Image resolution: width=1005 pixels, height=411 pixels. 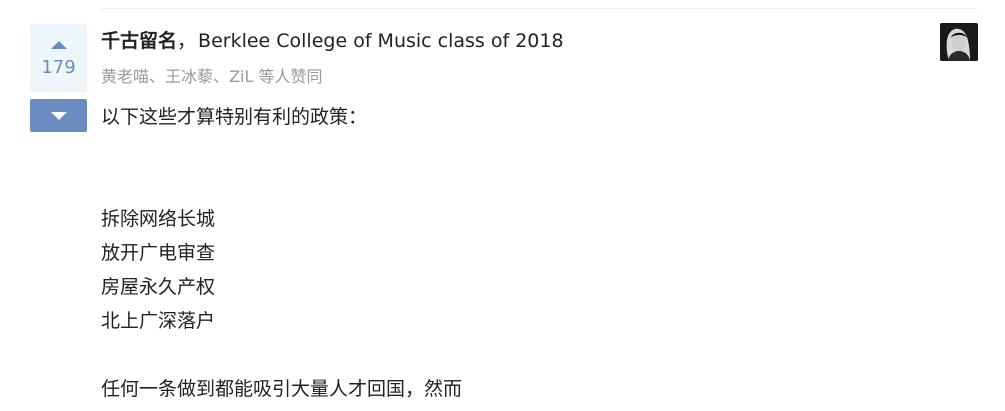 What do you see at coordinates (158, 253) in the screenshot?
I see `answer-list-item: 放开广电审查` at bounding box center [158, 253].